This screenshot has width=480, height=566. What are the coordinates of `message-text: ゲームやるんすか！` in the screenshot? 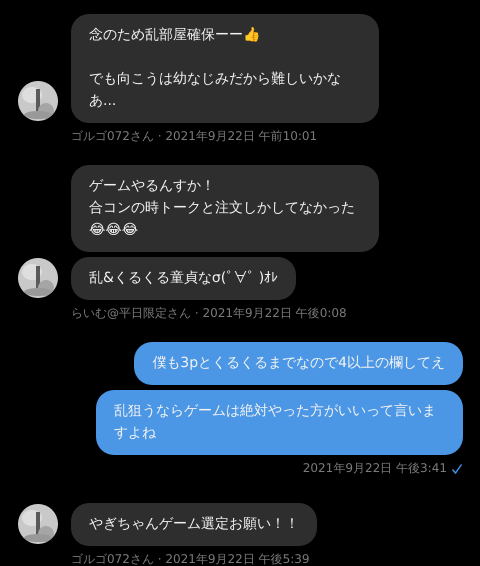 It's located at (152, 186).